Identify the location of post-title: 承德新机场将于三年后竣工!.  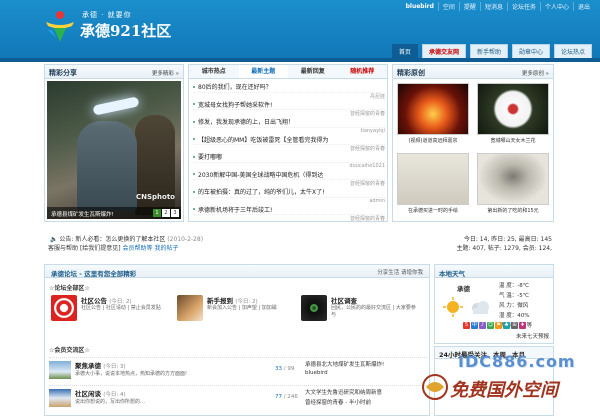
(235, 209).